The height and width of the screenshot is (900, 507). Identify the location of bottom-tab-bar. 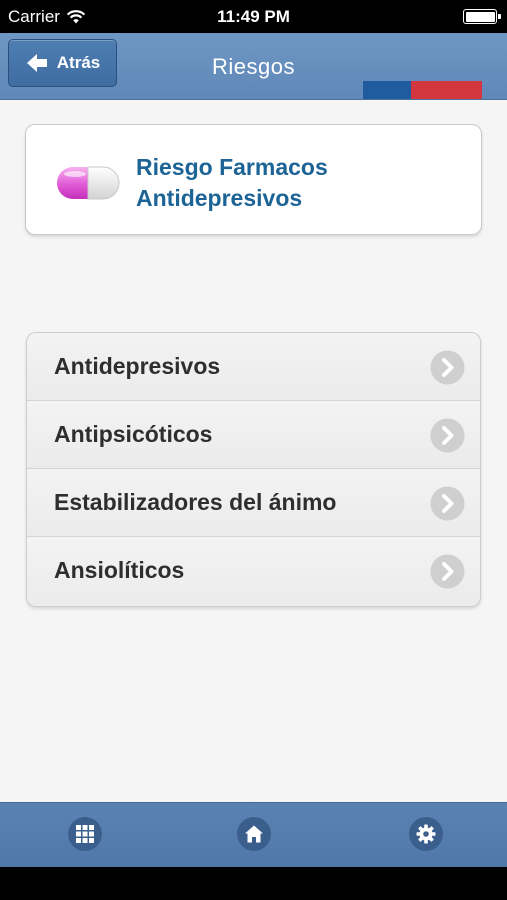
(253, 835).